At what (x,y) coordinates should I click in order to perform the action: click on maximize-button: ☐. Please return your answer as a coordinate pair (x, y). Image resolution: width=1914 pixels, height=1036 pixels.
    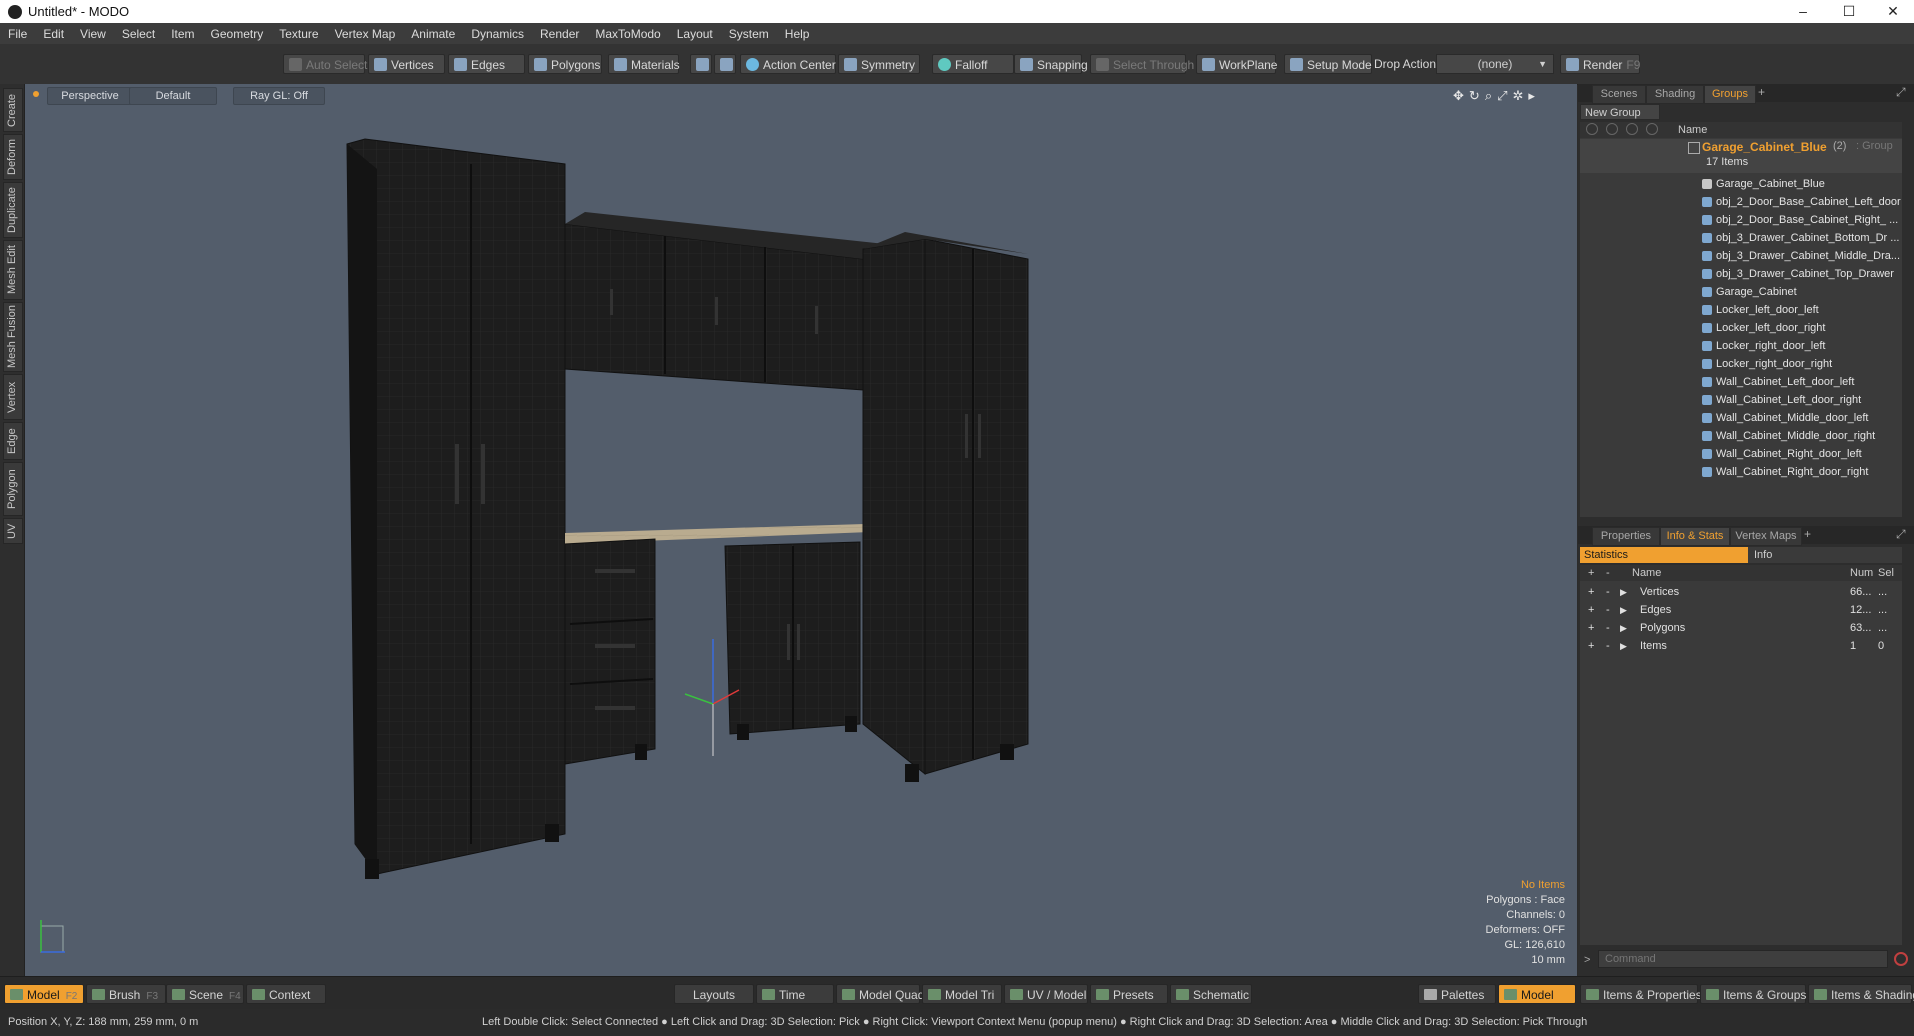
    Looking at the image, I should click on (1849, 11).